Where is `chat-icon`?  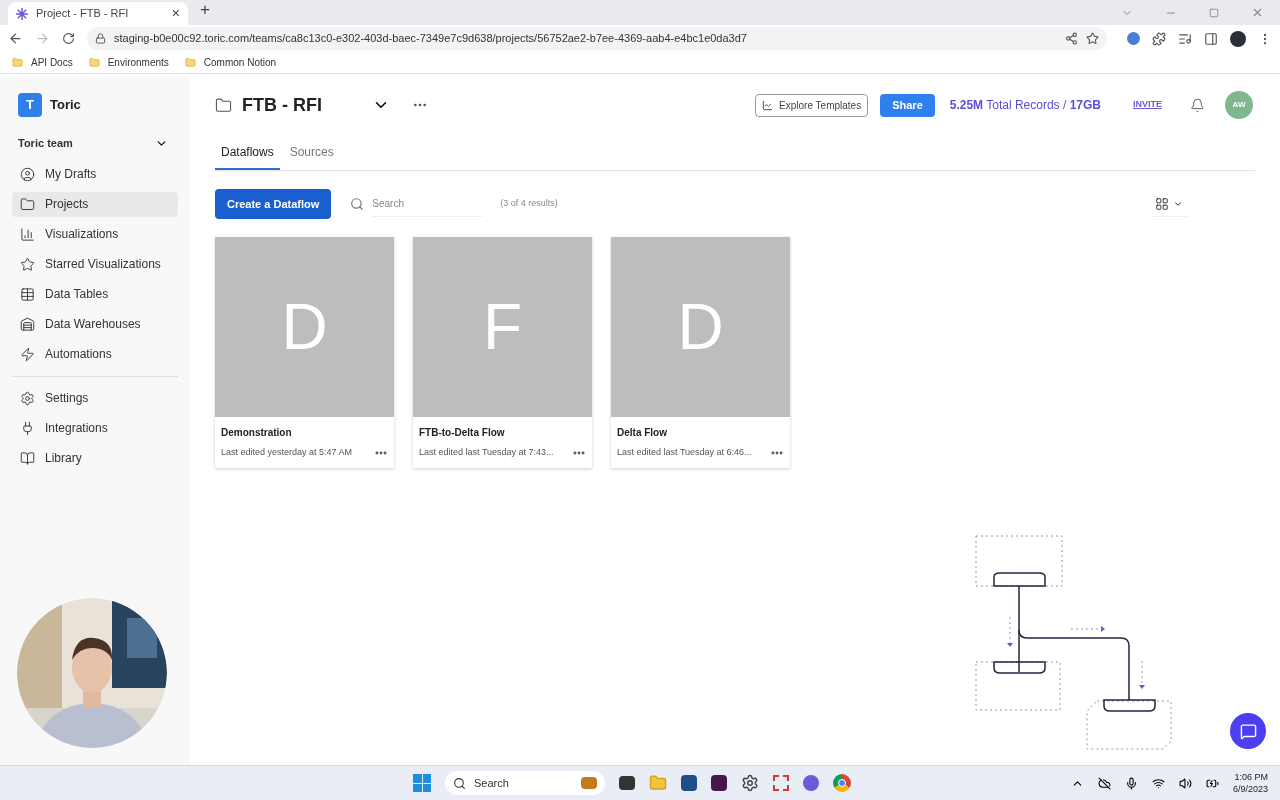
chat-icon is located at coordinates (1248, 731).